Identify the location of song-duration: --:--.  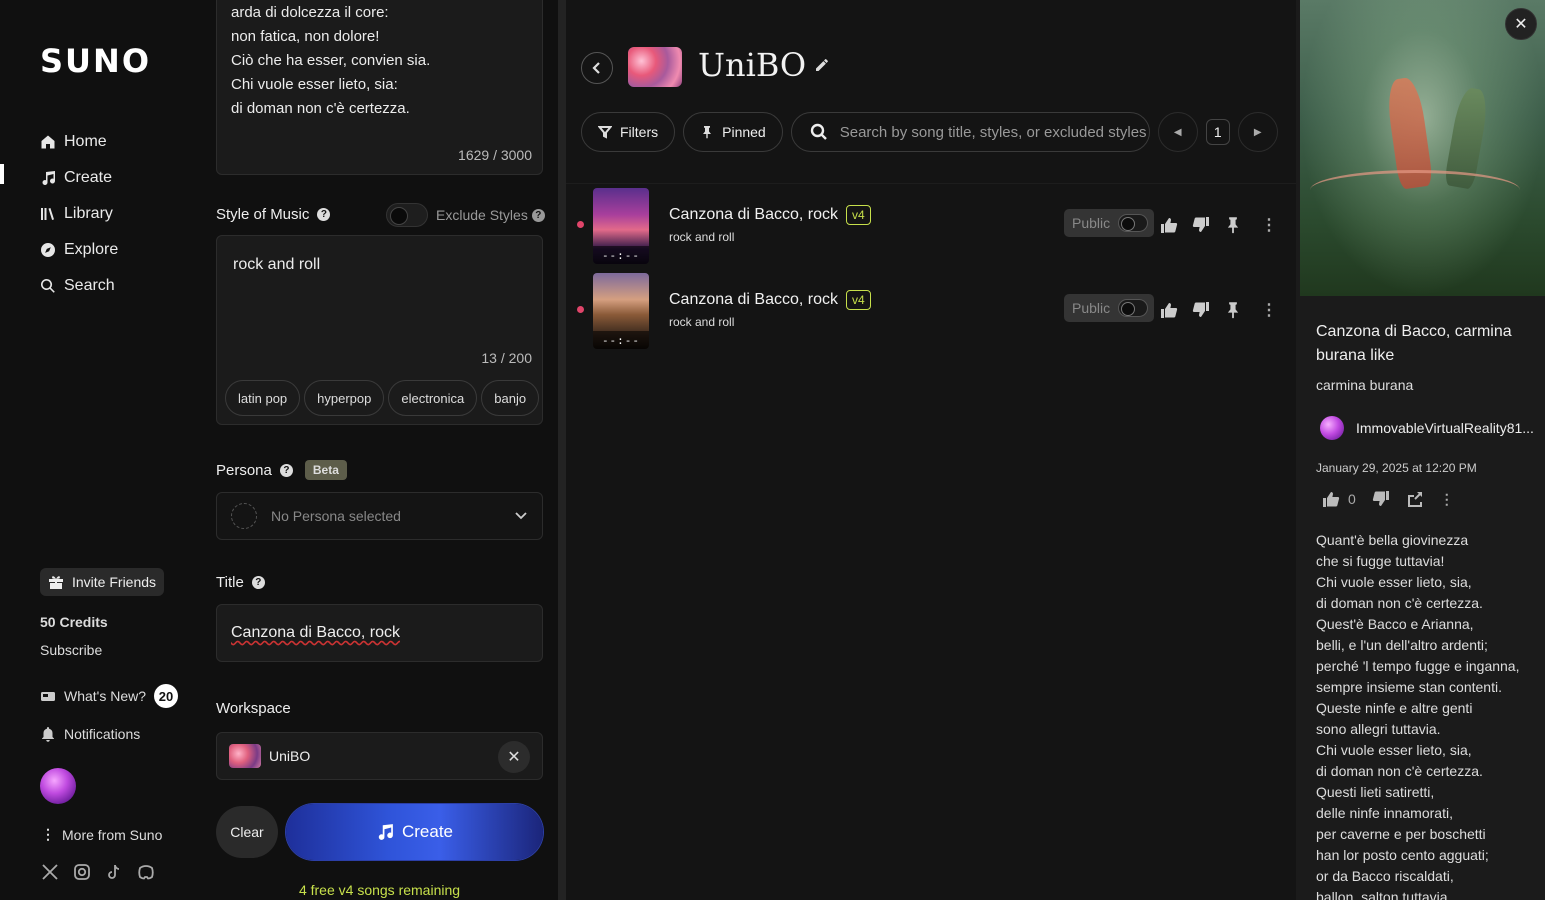
(621, 340).